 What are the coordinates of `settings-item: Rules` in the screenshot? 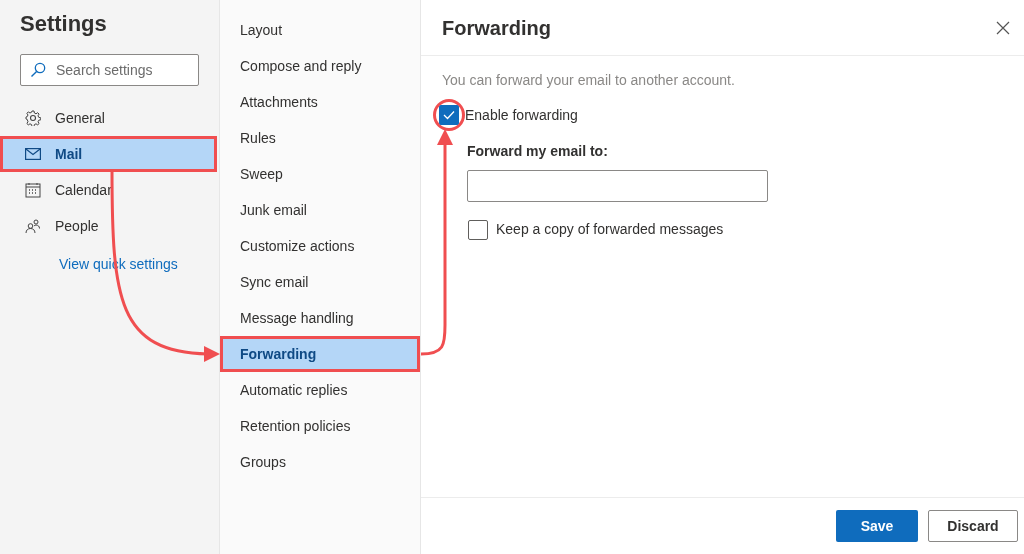 It's located at (320, 138).